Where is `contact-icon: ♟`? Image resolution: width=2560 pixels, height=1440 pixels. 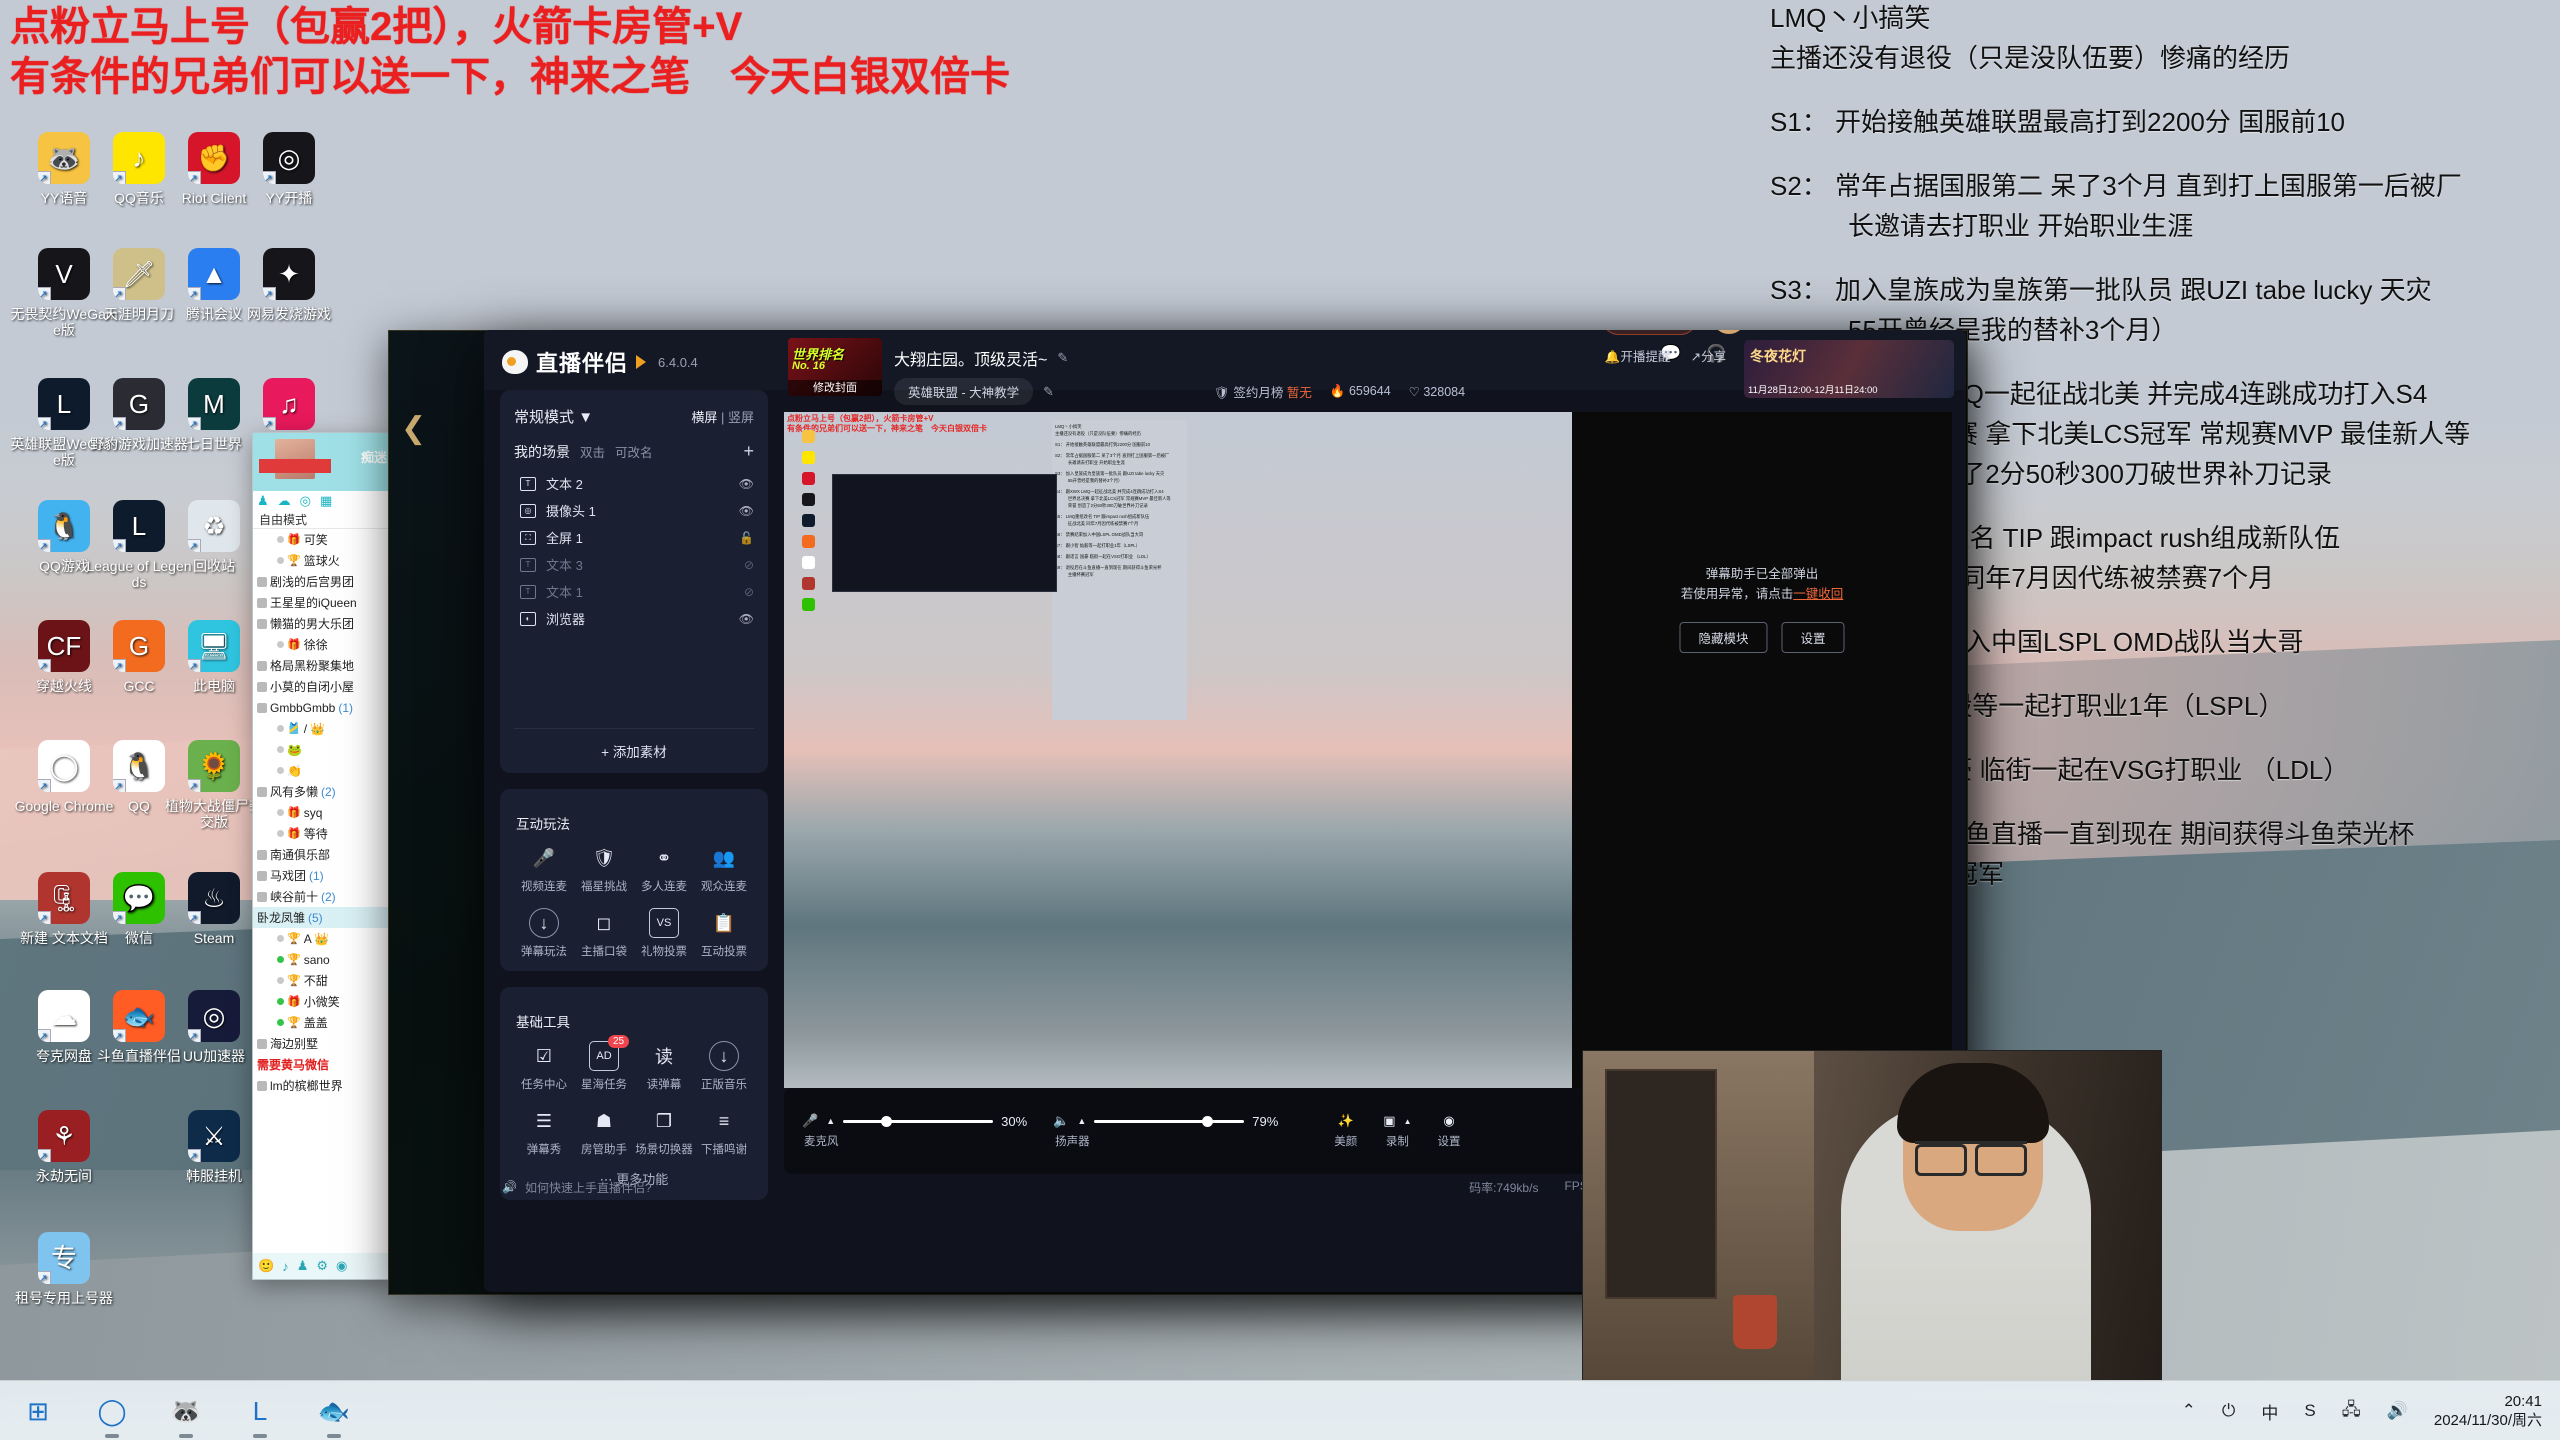 contact-icon: ♟ is located at coordinates (263, 501).